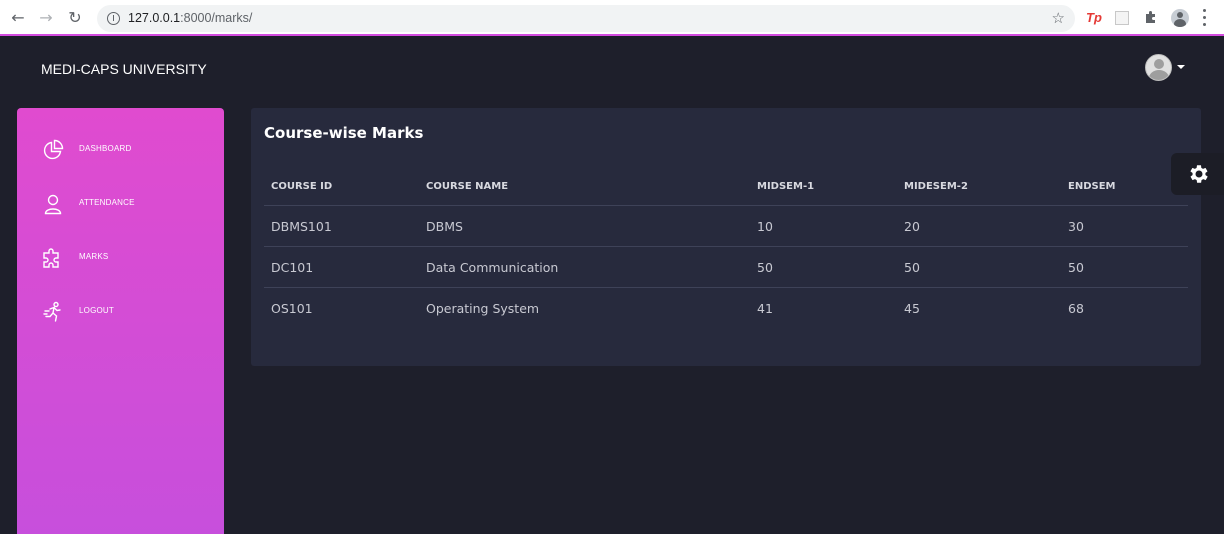 The width and height of the screenshot is (1224, 534). What do you see at coordinates (120, 316) in the screenshot?
I see `sidebar-item-logout: LOGOUT` at bounding box center [120, 316].